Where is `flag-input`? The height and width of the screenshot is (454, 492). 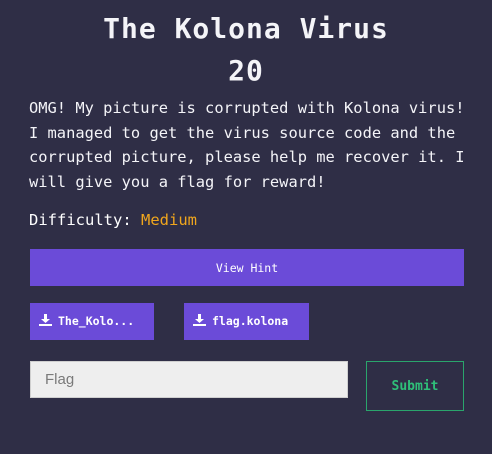 flag-input is located at coordinates (189, 379).